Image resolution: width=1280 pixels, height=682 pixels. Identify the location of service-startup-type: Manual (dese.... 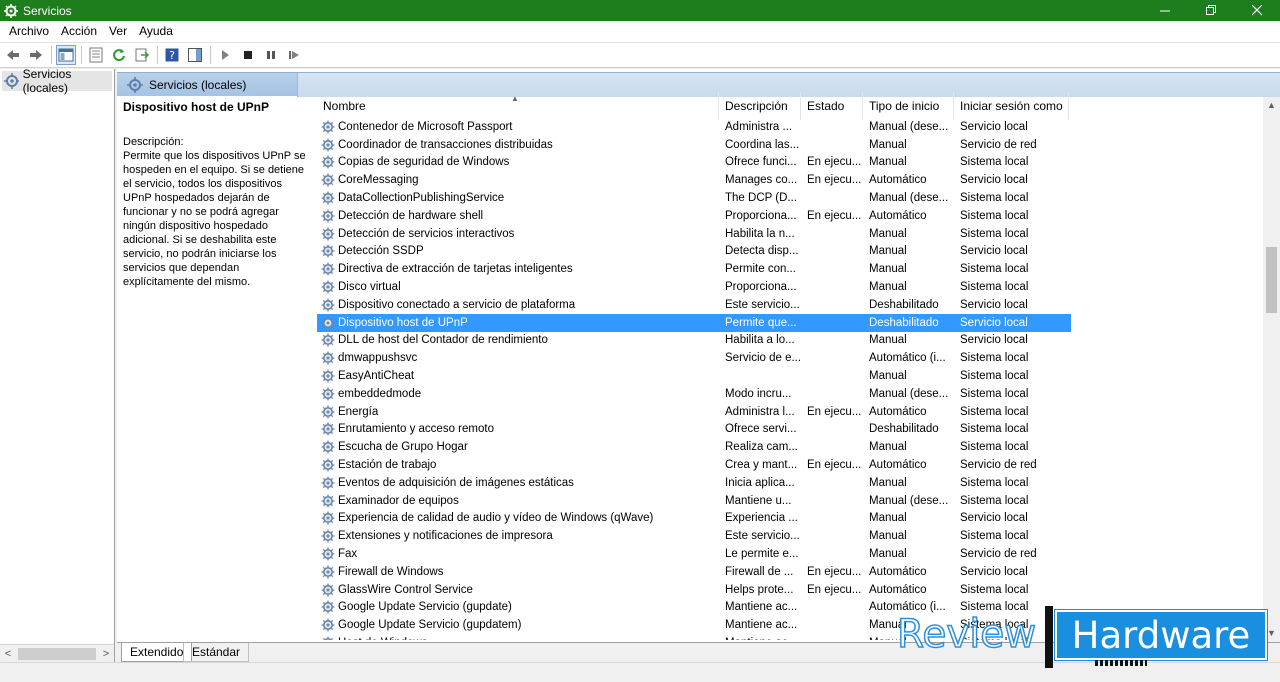
(909, 126).